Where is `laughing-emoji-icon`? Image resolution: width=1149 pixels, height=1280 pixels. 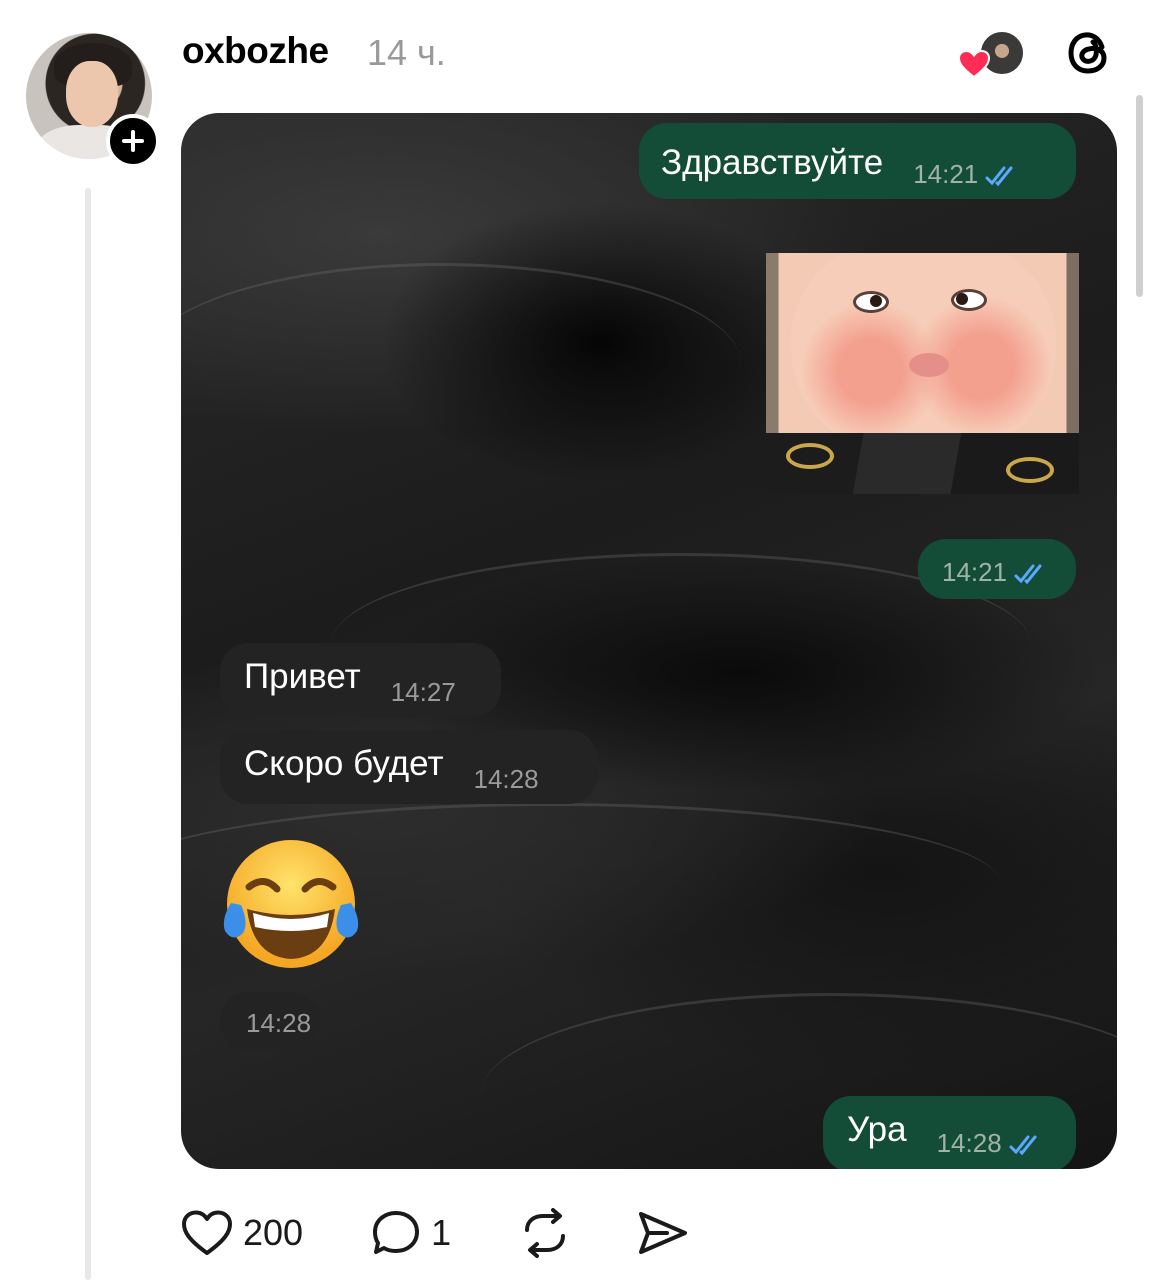 laughing-emoji-icon is located at coordinates (291, 909).